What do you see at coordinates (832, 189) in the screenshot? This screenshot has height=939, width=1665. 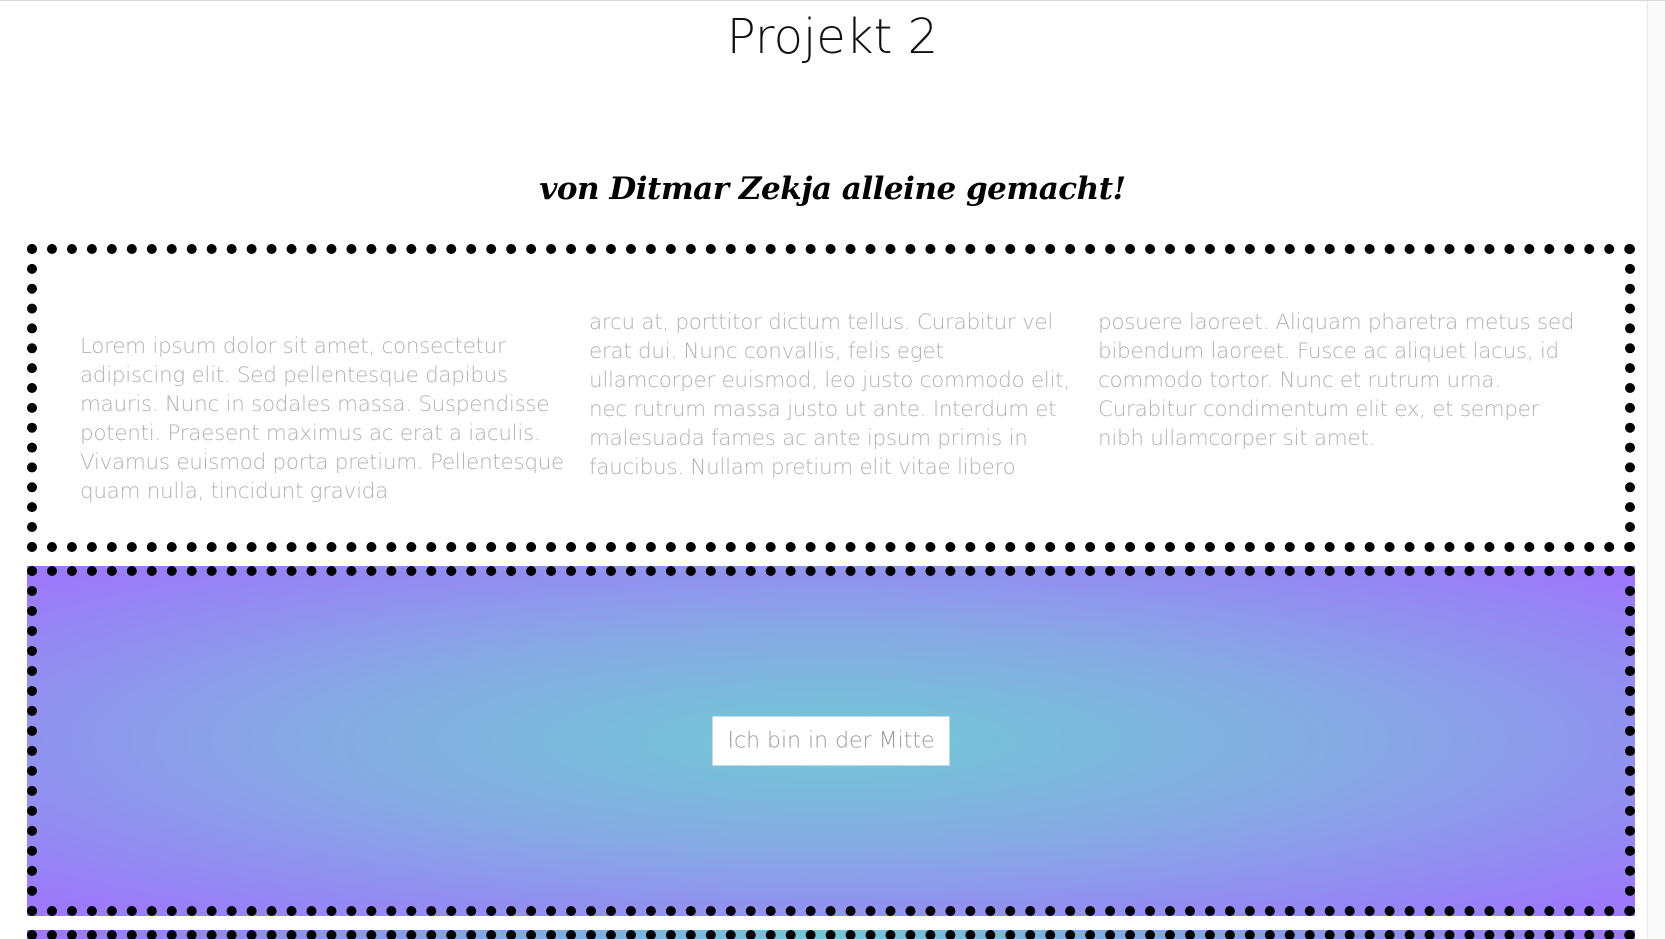 I see `page-subtitle: von Ditmar Zekja alleine gemacht!` at bounding box center [832, 189].